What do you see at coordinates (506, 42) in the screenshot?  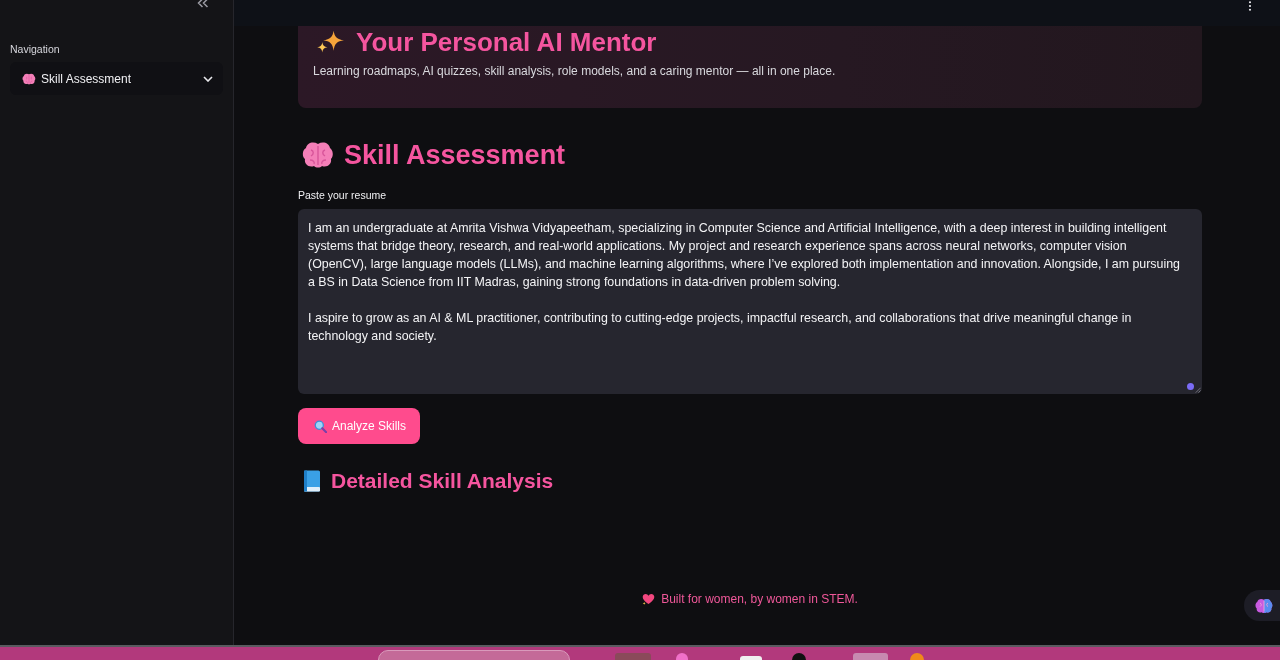 I see `hero-title: Your Personal AI Mentor` at bounding box center [506, 42].